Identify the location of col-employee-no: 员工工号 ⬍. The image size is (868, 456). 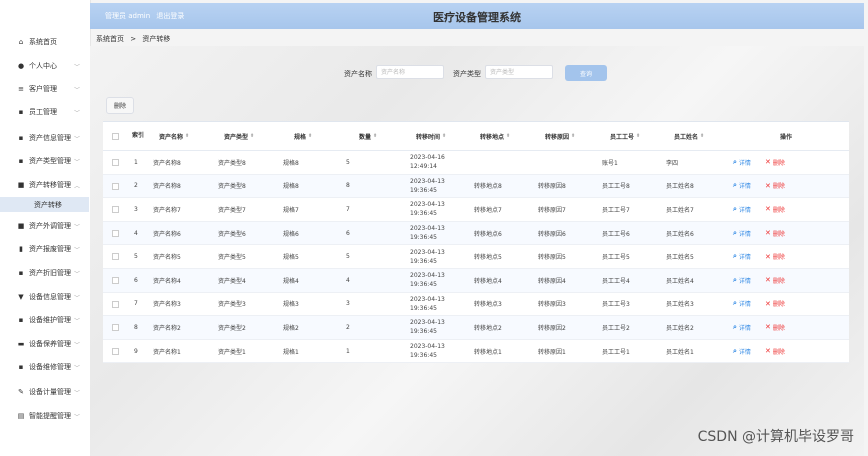
(625, 136).